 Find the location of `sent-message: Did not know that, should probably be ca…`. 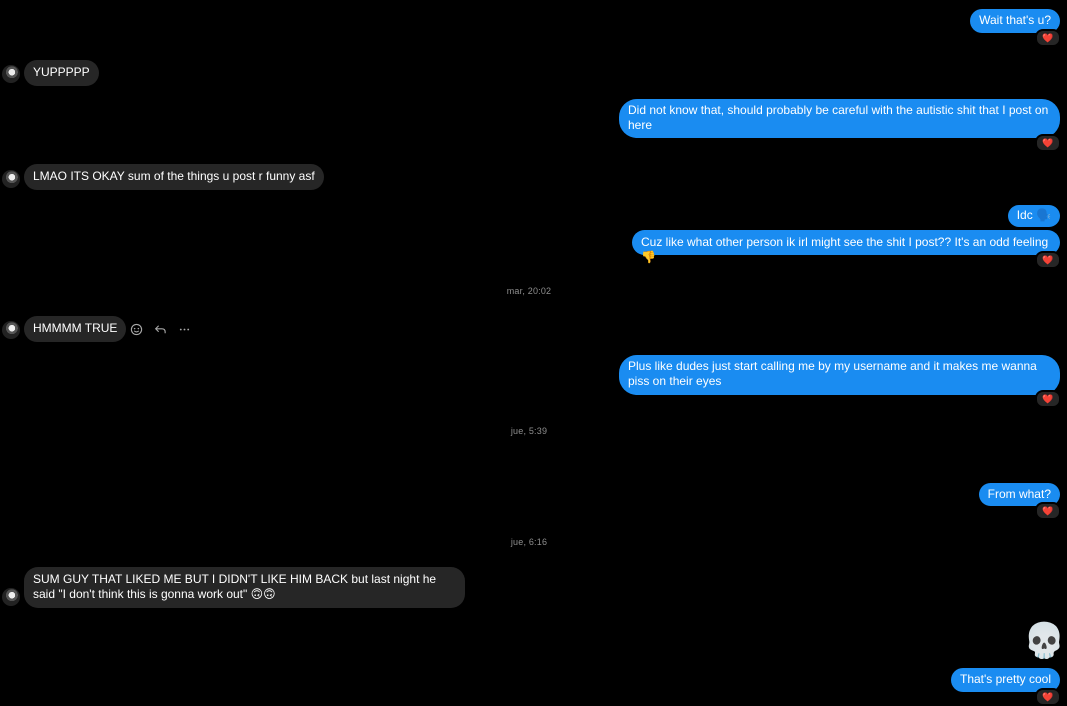

sent-message: Did not know that, should probably be ca… is located at coordinates (839, 118).